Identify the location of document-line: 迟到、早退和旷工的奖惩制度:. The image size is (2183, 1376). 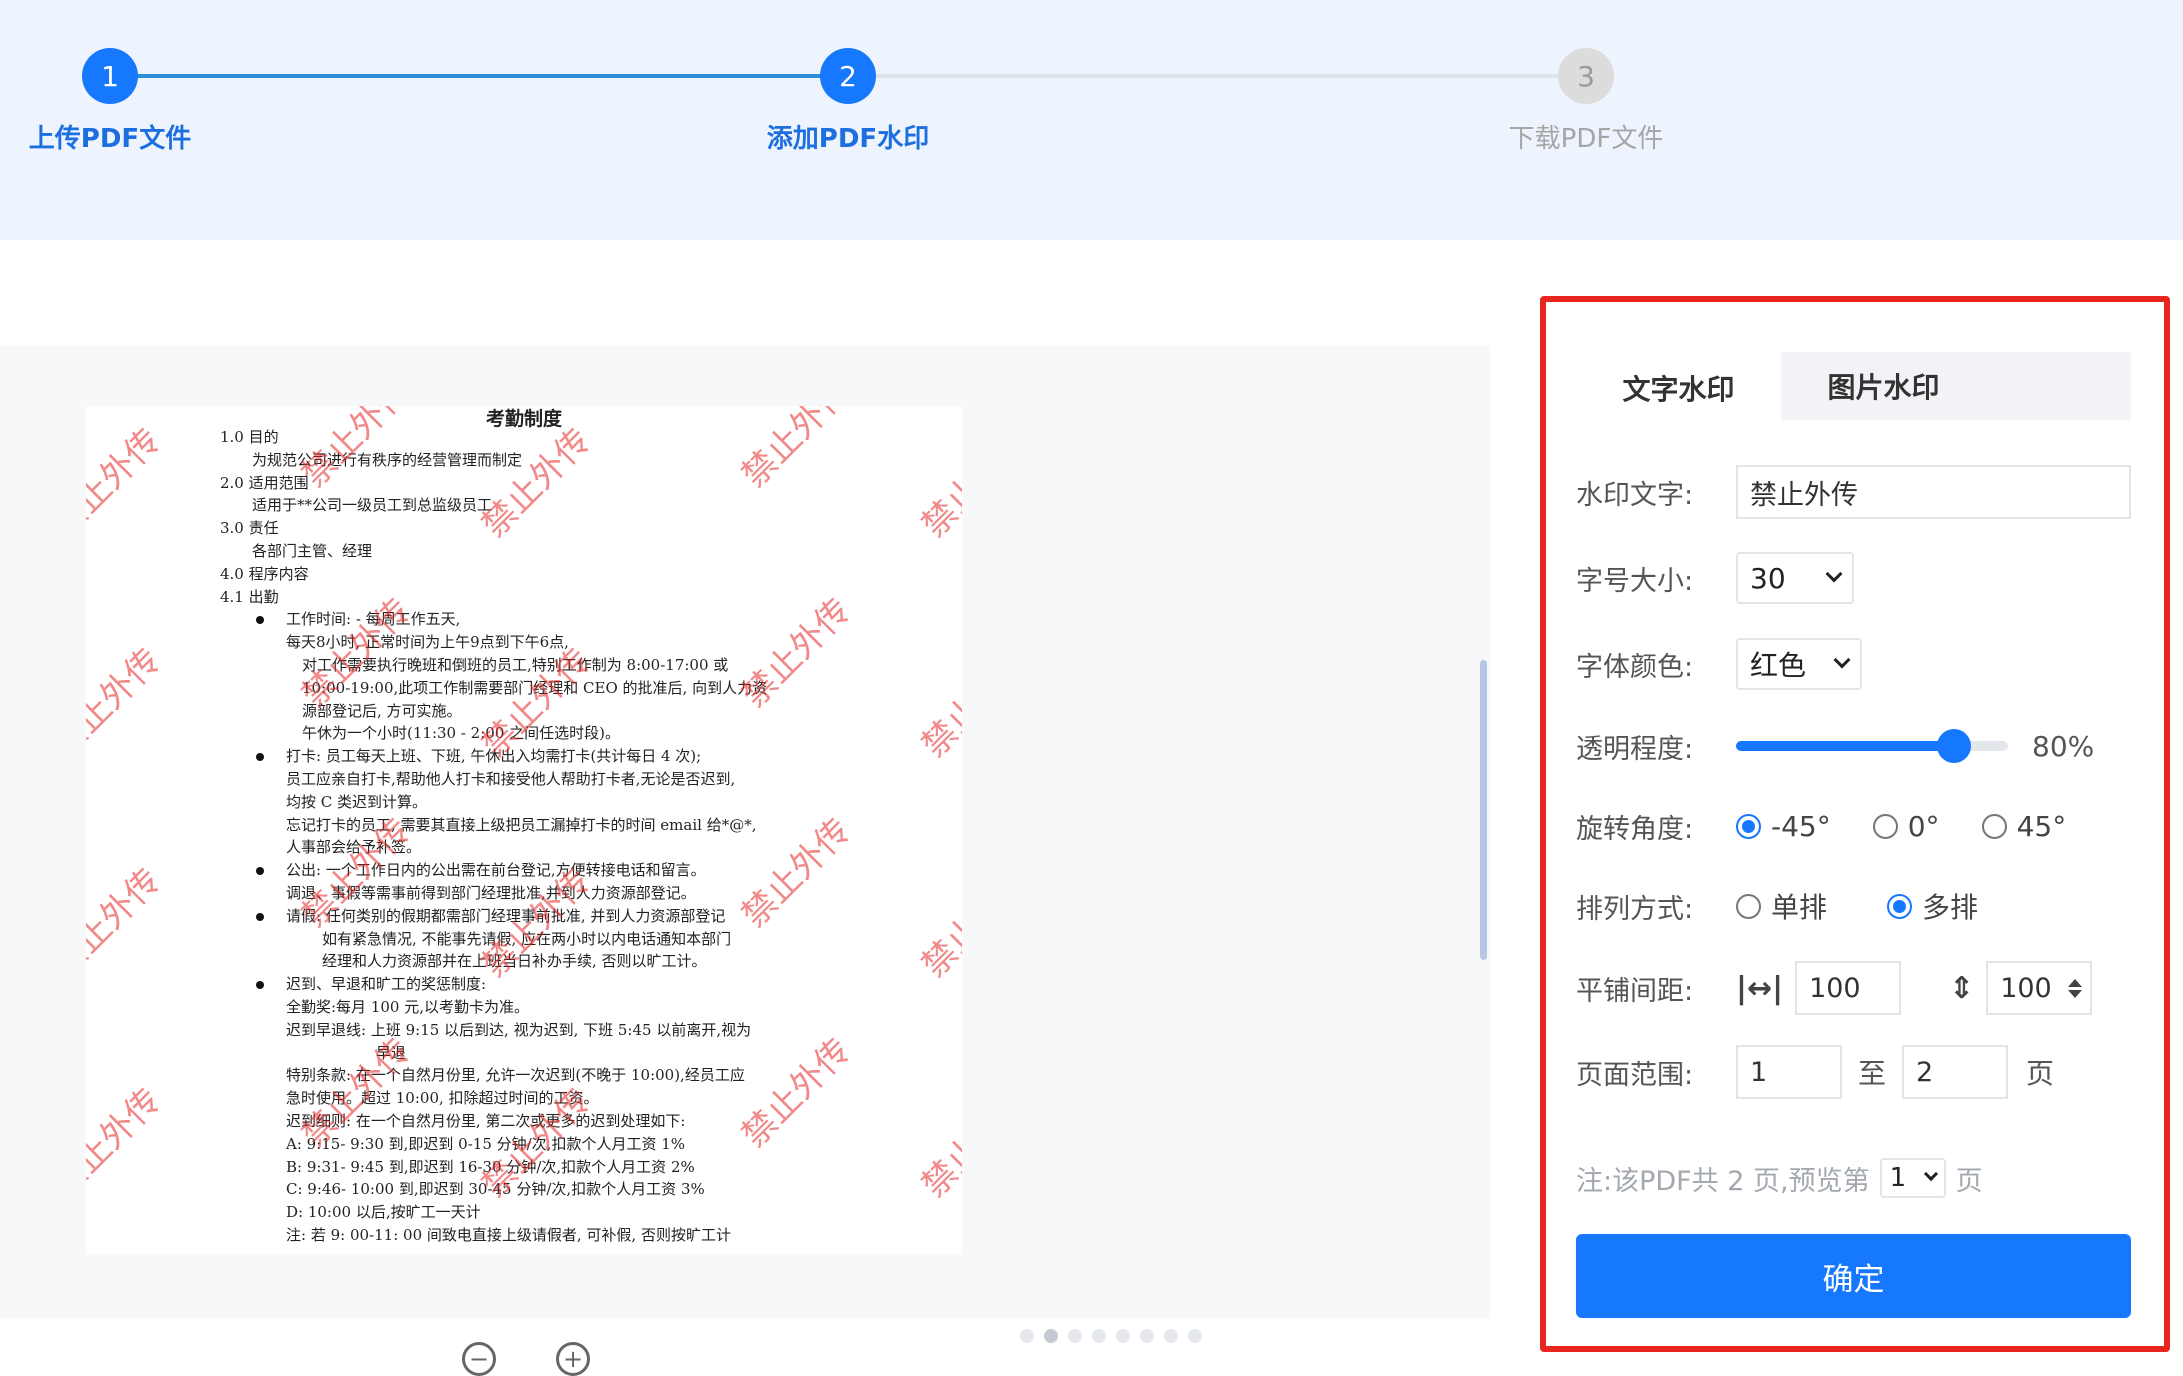
(386, 984).